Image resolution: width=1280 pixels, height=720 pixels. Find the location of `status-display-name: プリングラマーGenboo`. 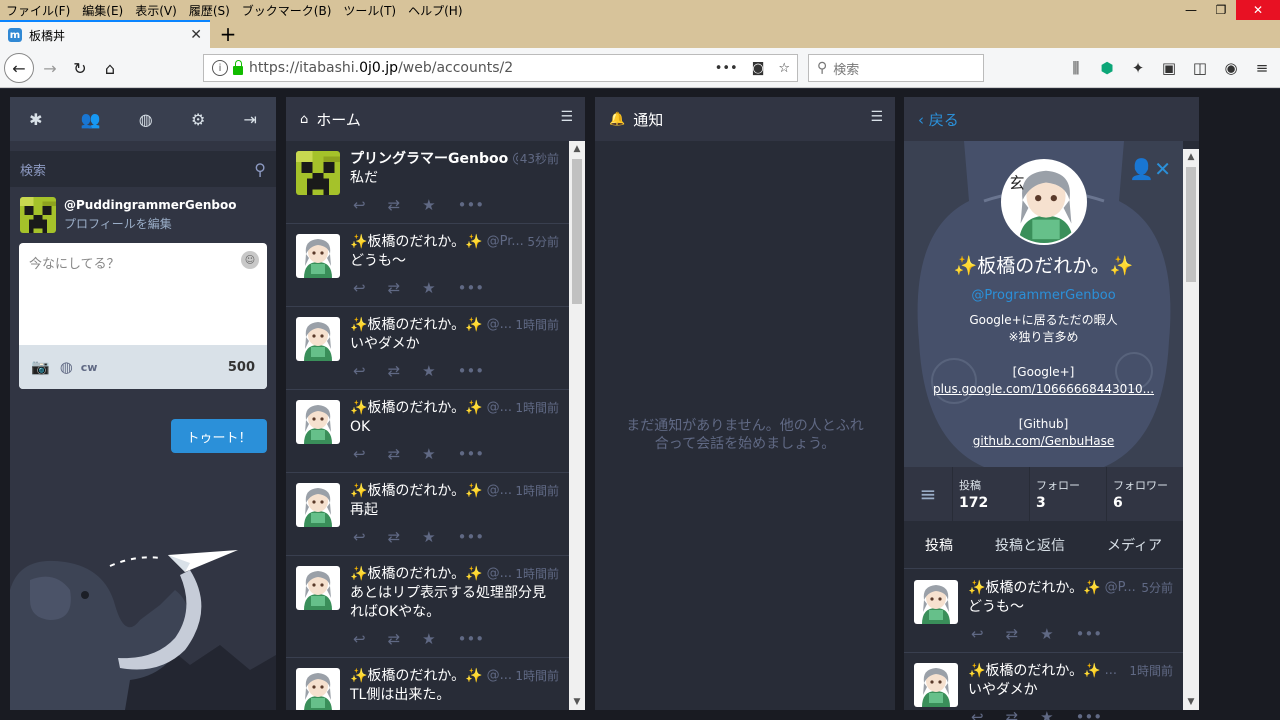

status-display-name: プリングラマーGenboo is located at coordinates (429, 158).